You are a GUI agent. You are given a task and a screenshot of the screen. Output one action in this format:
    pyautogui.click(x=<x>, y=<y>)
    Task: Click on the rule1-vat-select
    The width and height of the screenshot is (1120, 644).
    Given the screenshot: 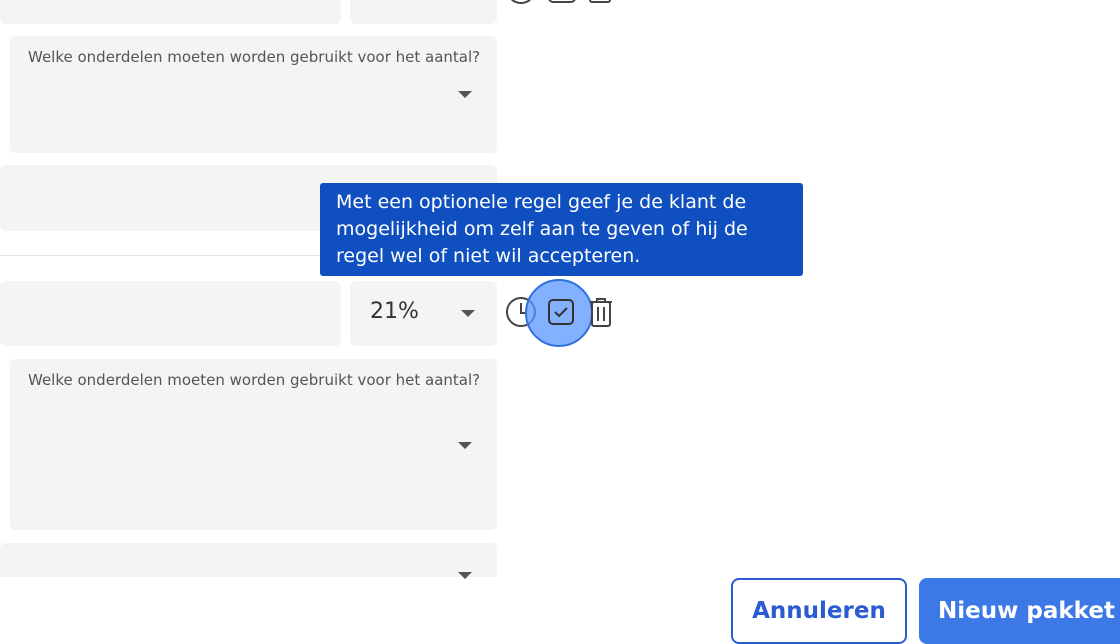 What is the action you would take?
    pyautogui.click(x=423, y=12)
    